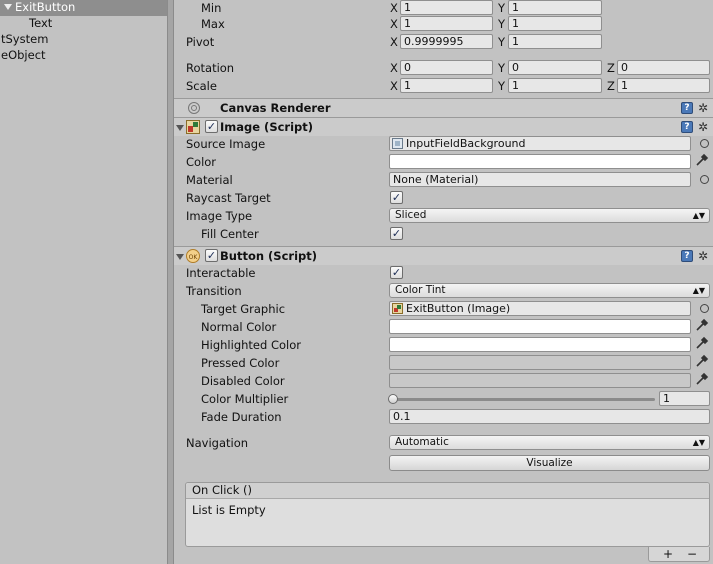 This screenshot has width=713, height=564. I want to click on visualize-button: Visualize, so click(549, 463).